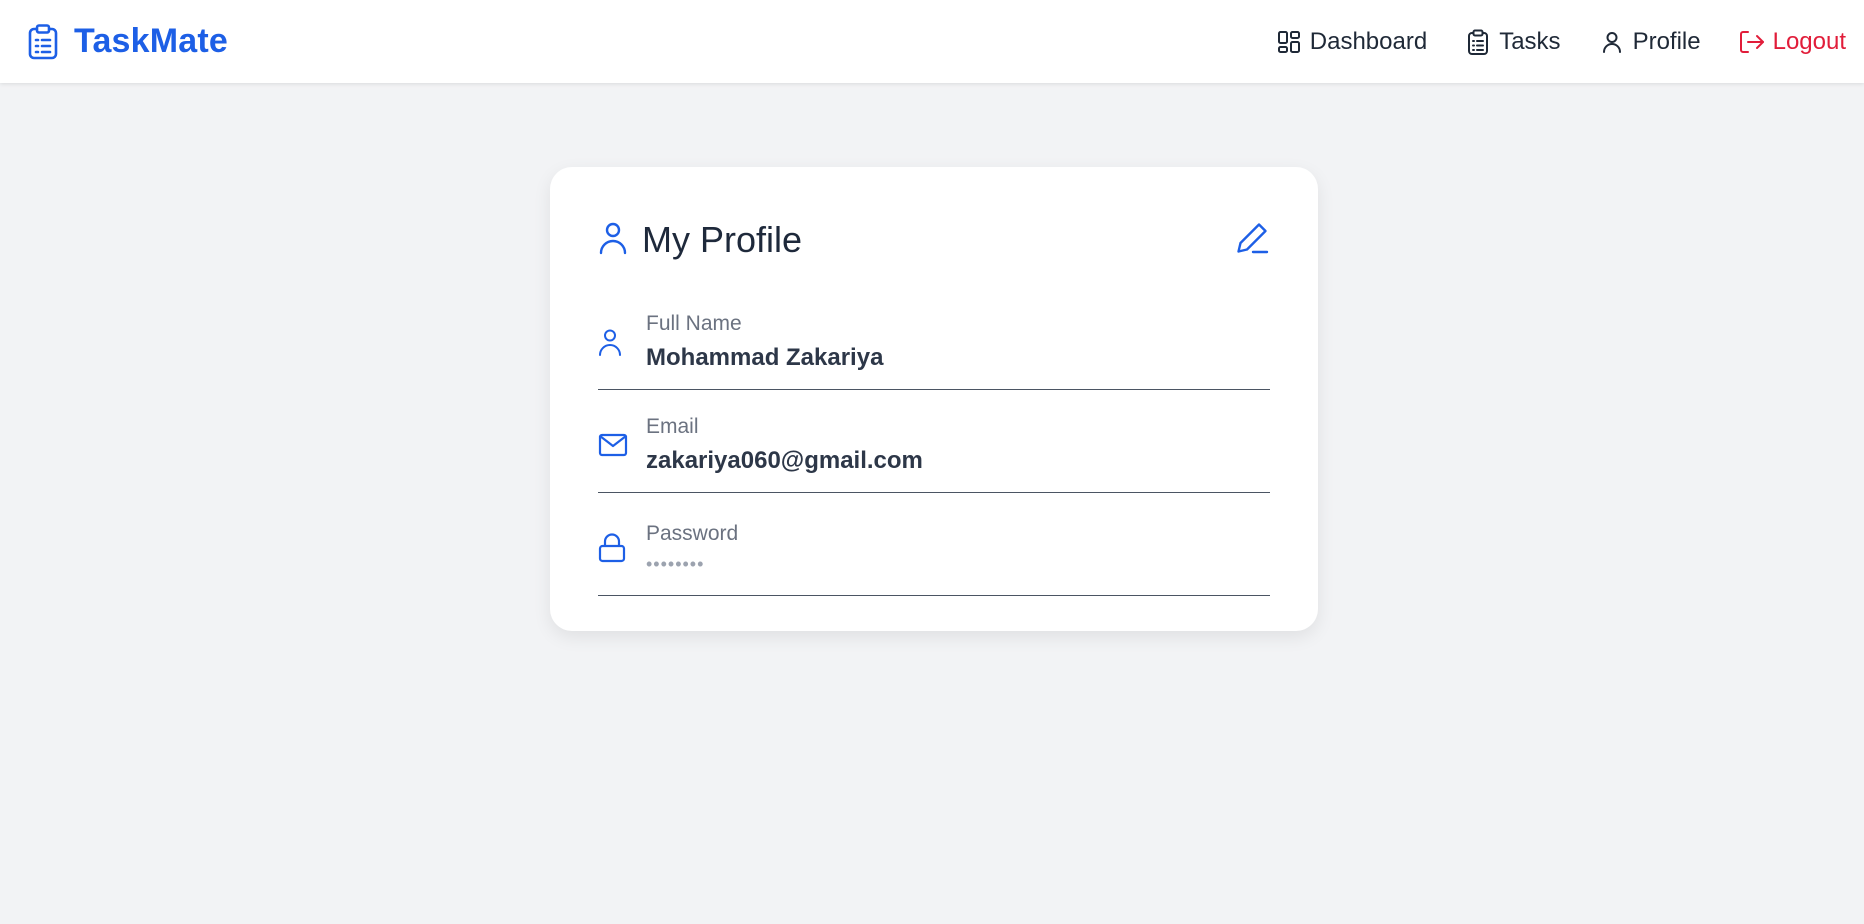 The image size is (1864, 924). What do you see at coordinates (784, 460) in the screenshot?
I see `email-value: zakariya060@gmail.com` at bounding box center [784, 460].